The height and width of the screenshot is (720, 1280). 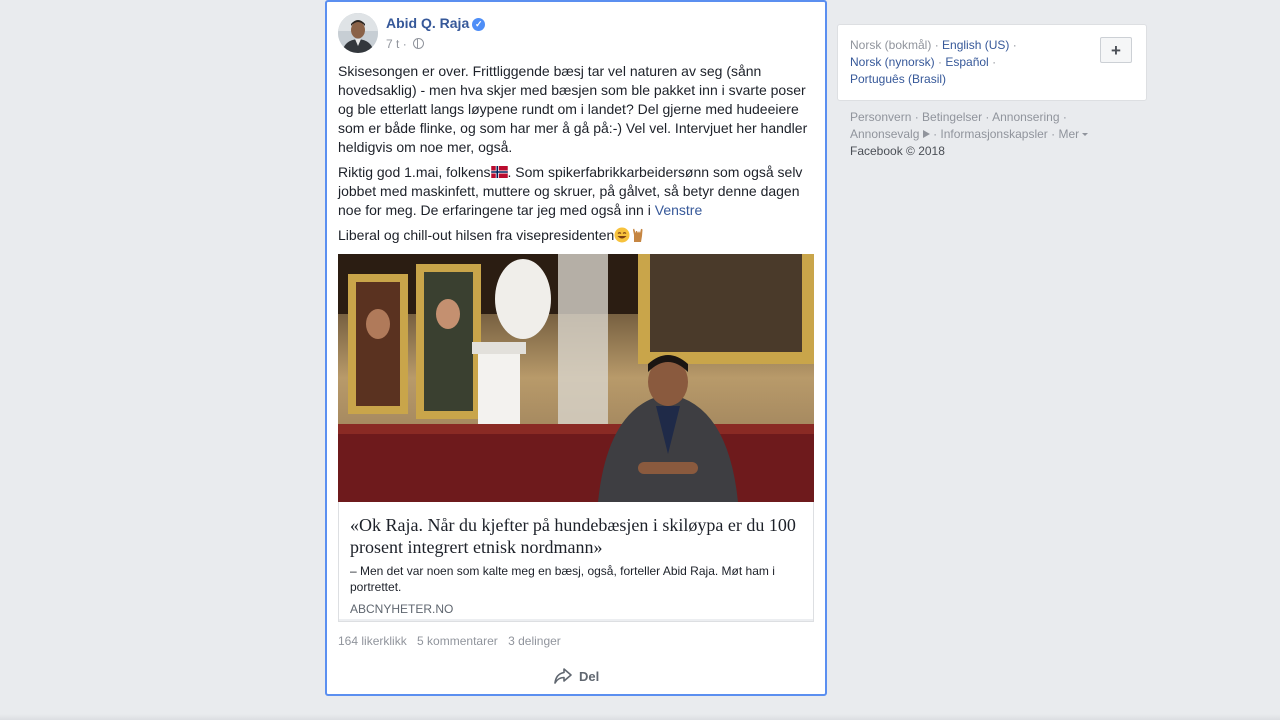 I want to click on copyright-text: Facebook © 2018, so click(x=897, y=151).